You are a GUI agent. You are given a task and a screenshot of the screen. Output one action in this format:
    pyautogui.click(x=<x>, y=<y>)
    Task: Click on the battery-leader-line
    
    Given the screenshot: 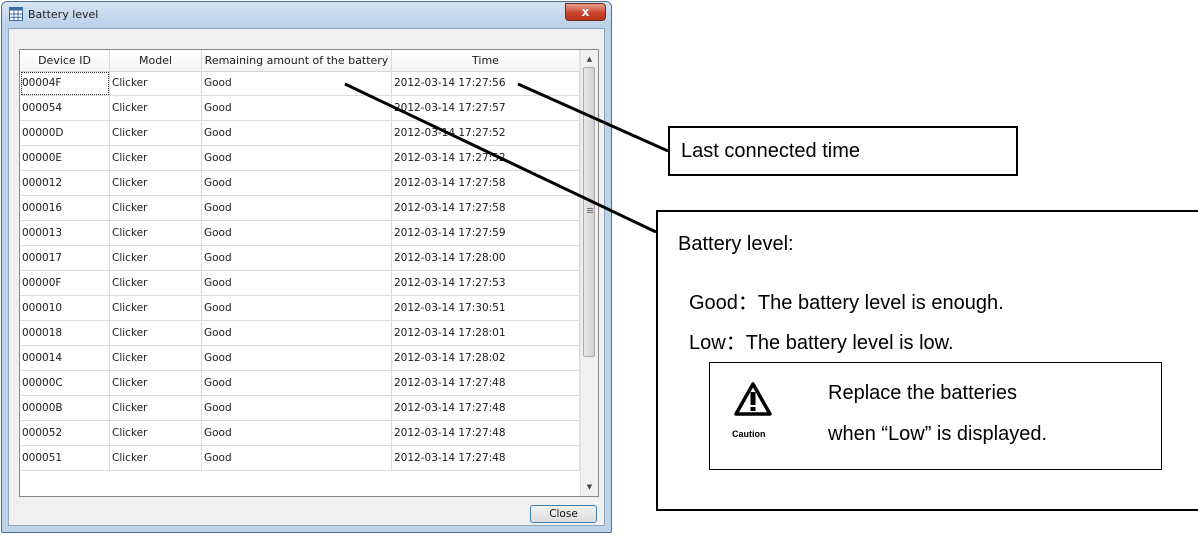 What is the action you would take?
    pyautogui.click(x=500, y=158)
    